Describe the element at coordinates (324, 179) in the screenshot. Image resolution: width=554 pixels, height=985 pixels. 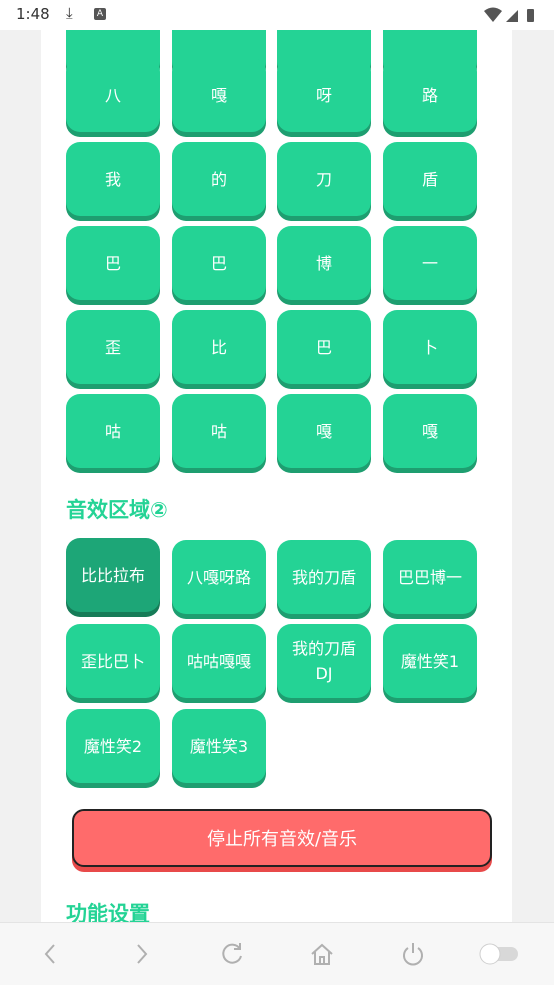
I see `char-pad: 刀` at that location.